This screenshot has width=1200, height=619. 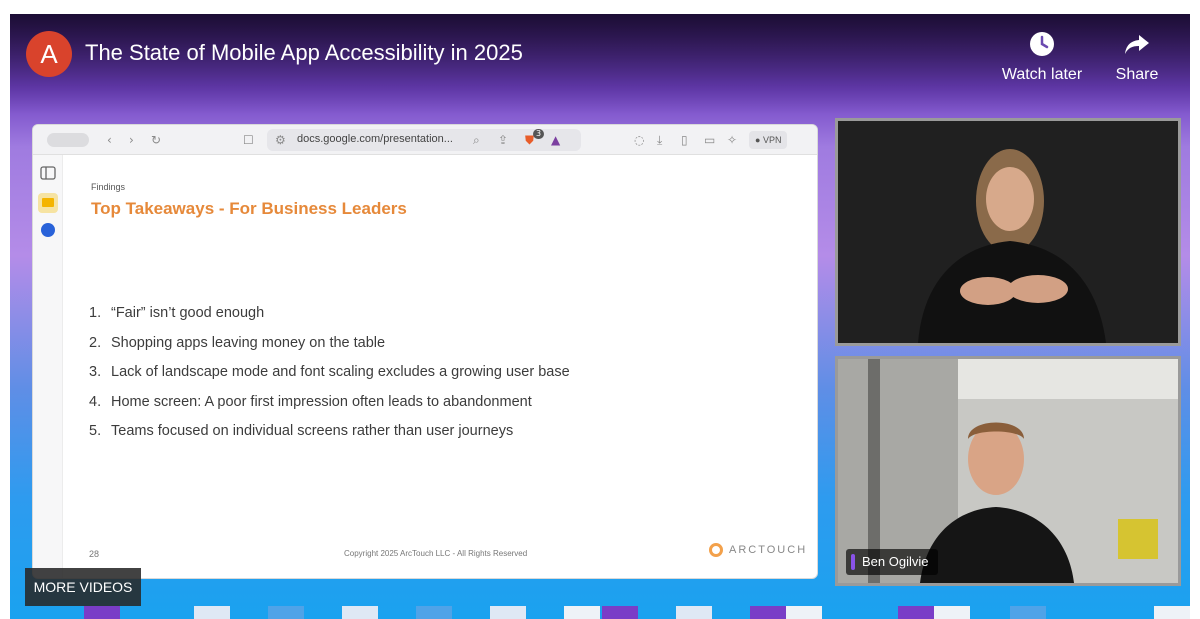 What do you see at coordinates (48, 203) in the screenshot?
I see `slides-app-icon` at bounding box center [48, 203].